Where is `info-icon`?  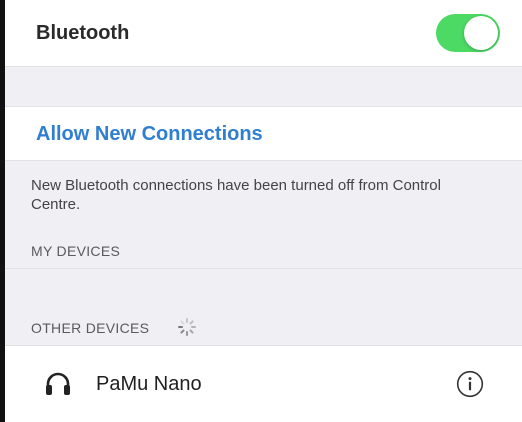
info-icon is located at coordinates (470, 384).